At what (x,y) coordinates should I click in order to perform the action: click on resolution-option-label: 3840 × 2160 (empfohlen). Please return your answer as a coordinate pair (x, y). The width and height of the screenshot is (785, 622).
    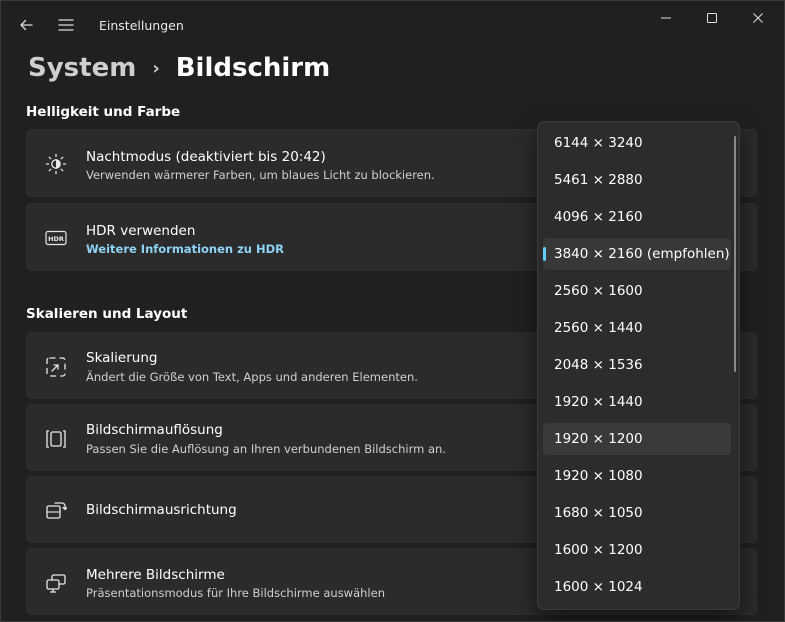
    Looking at the image, I should click on (642, 254).